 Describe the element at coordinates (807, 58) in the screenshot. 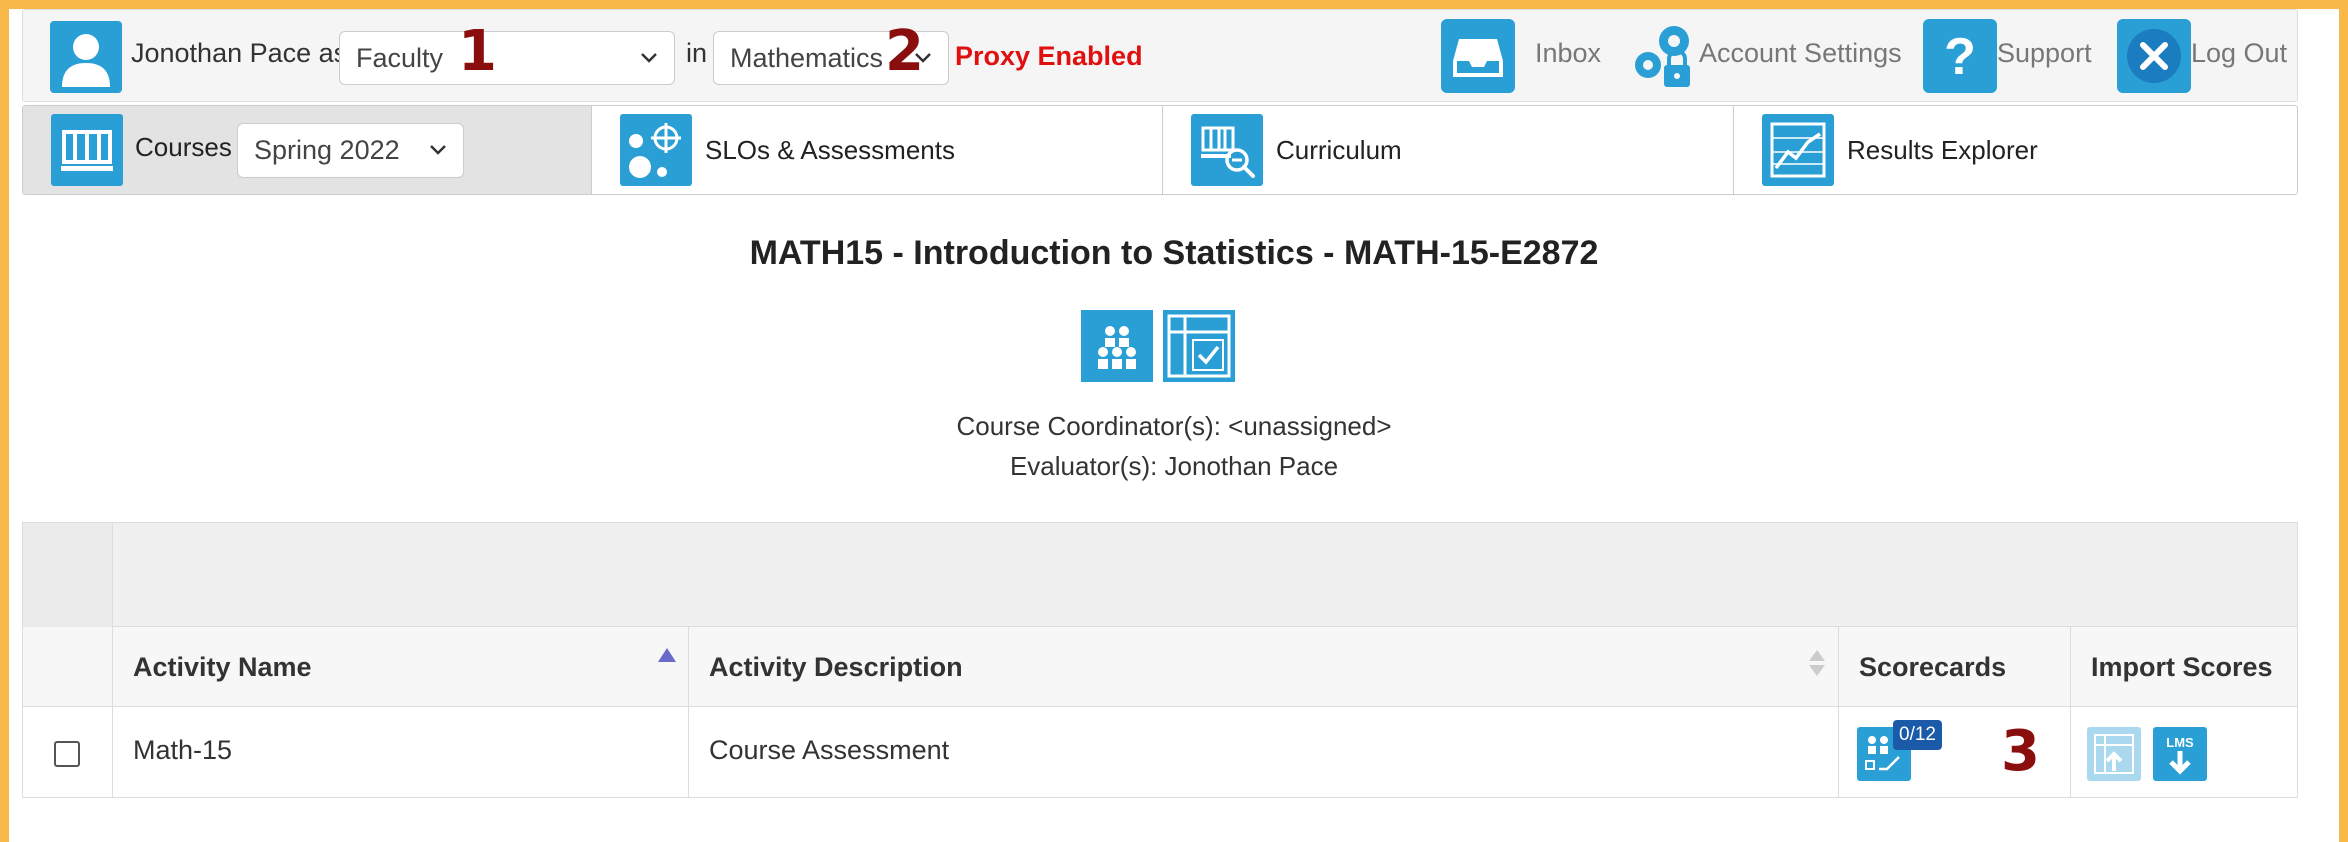

I see `department-select-value: Mathematics` at that location.